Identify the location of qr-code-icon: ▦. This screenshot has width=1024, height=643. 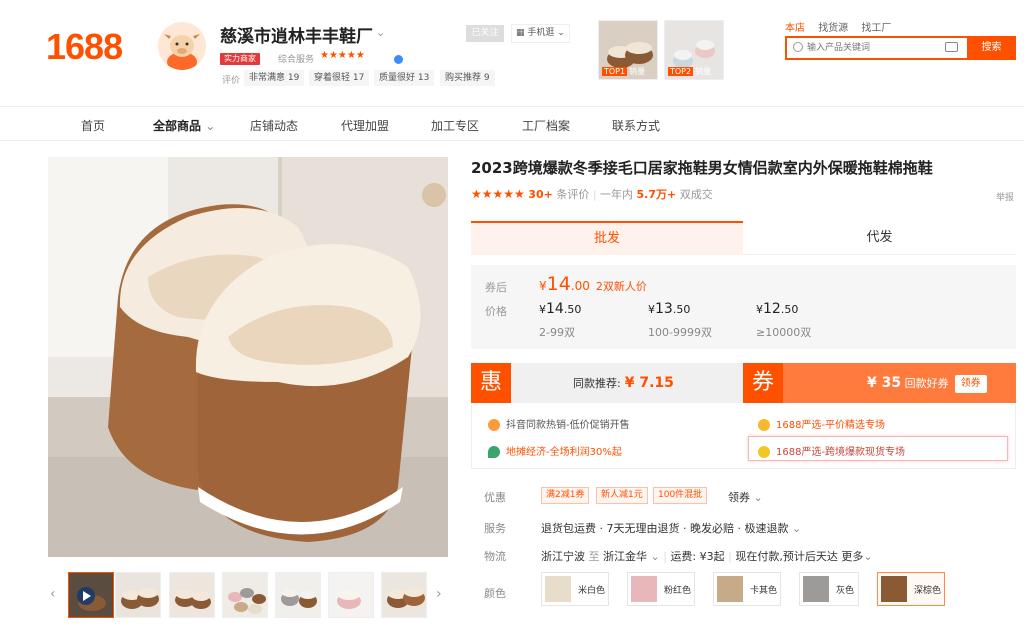
(520, 33).